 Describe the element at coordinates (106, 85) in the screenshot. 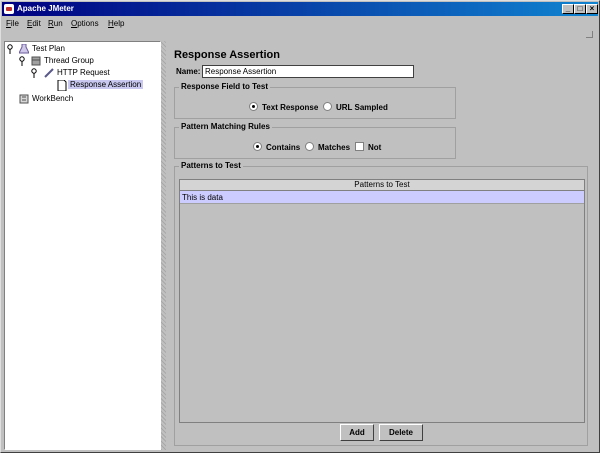

I see `tree-node-response-assertion: Response Assertion` at that location.